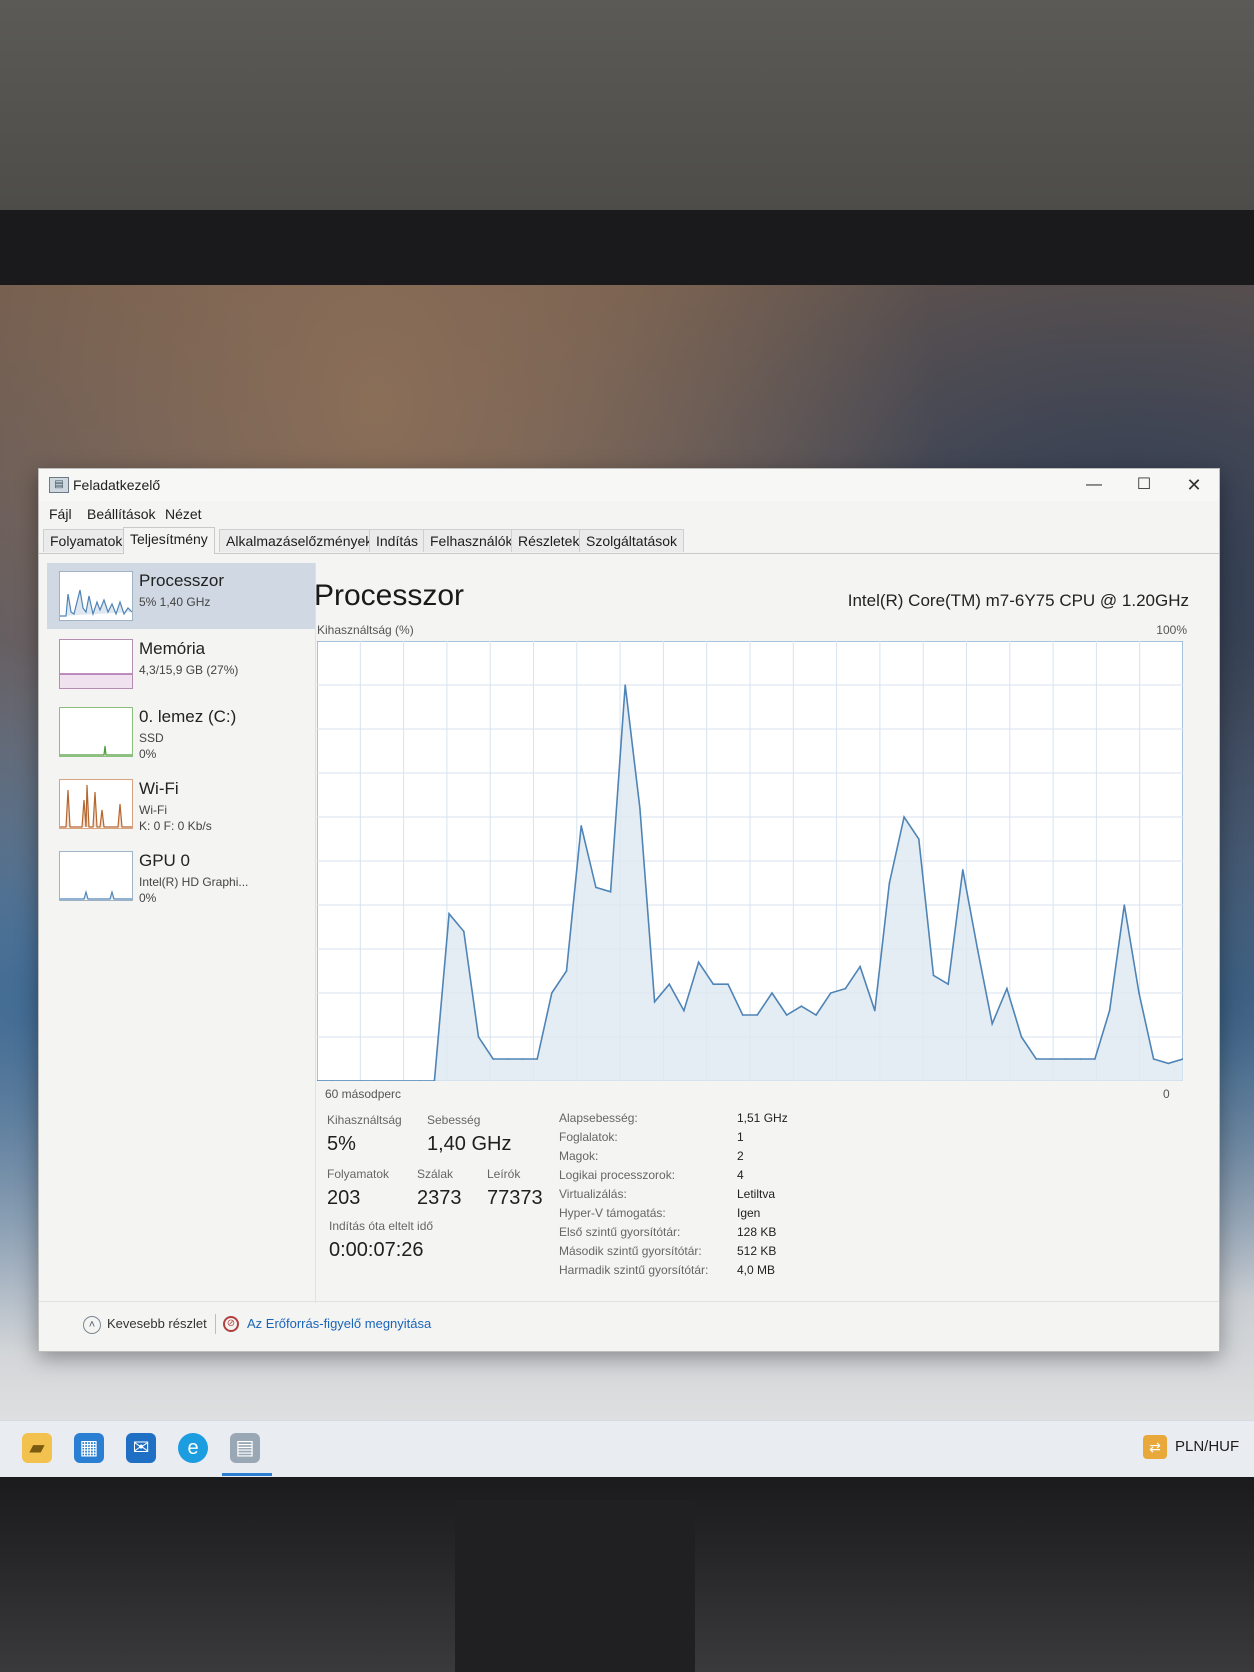  Describe the element at coordinates (1207, 1446) in the screenshot. I see `currency-widget-label: PLN/HUF` at that location.